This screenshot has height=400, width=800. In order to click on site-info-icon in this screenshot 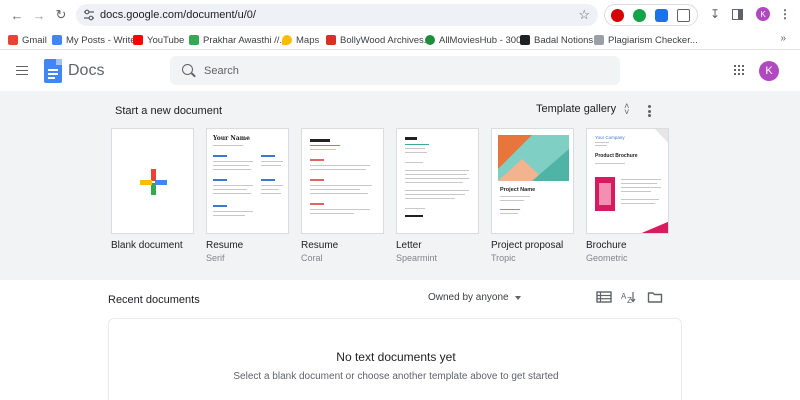, I will do `click(89, 15)`.